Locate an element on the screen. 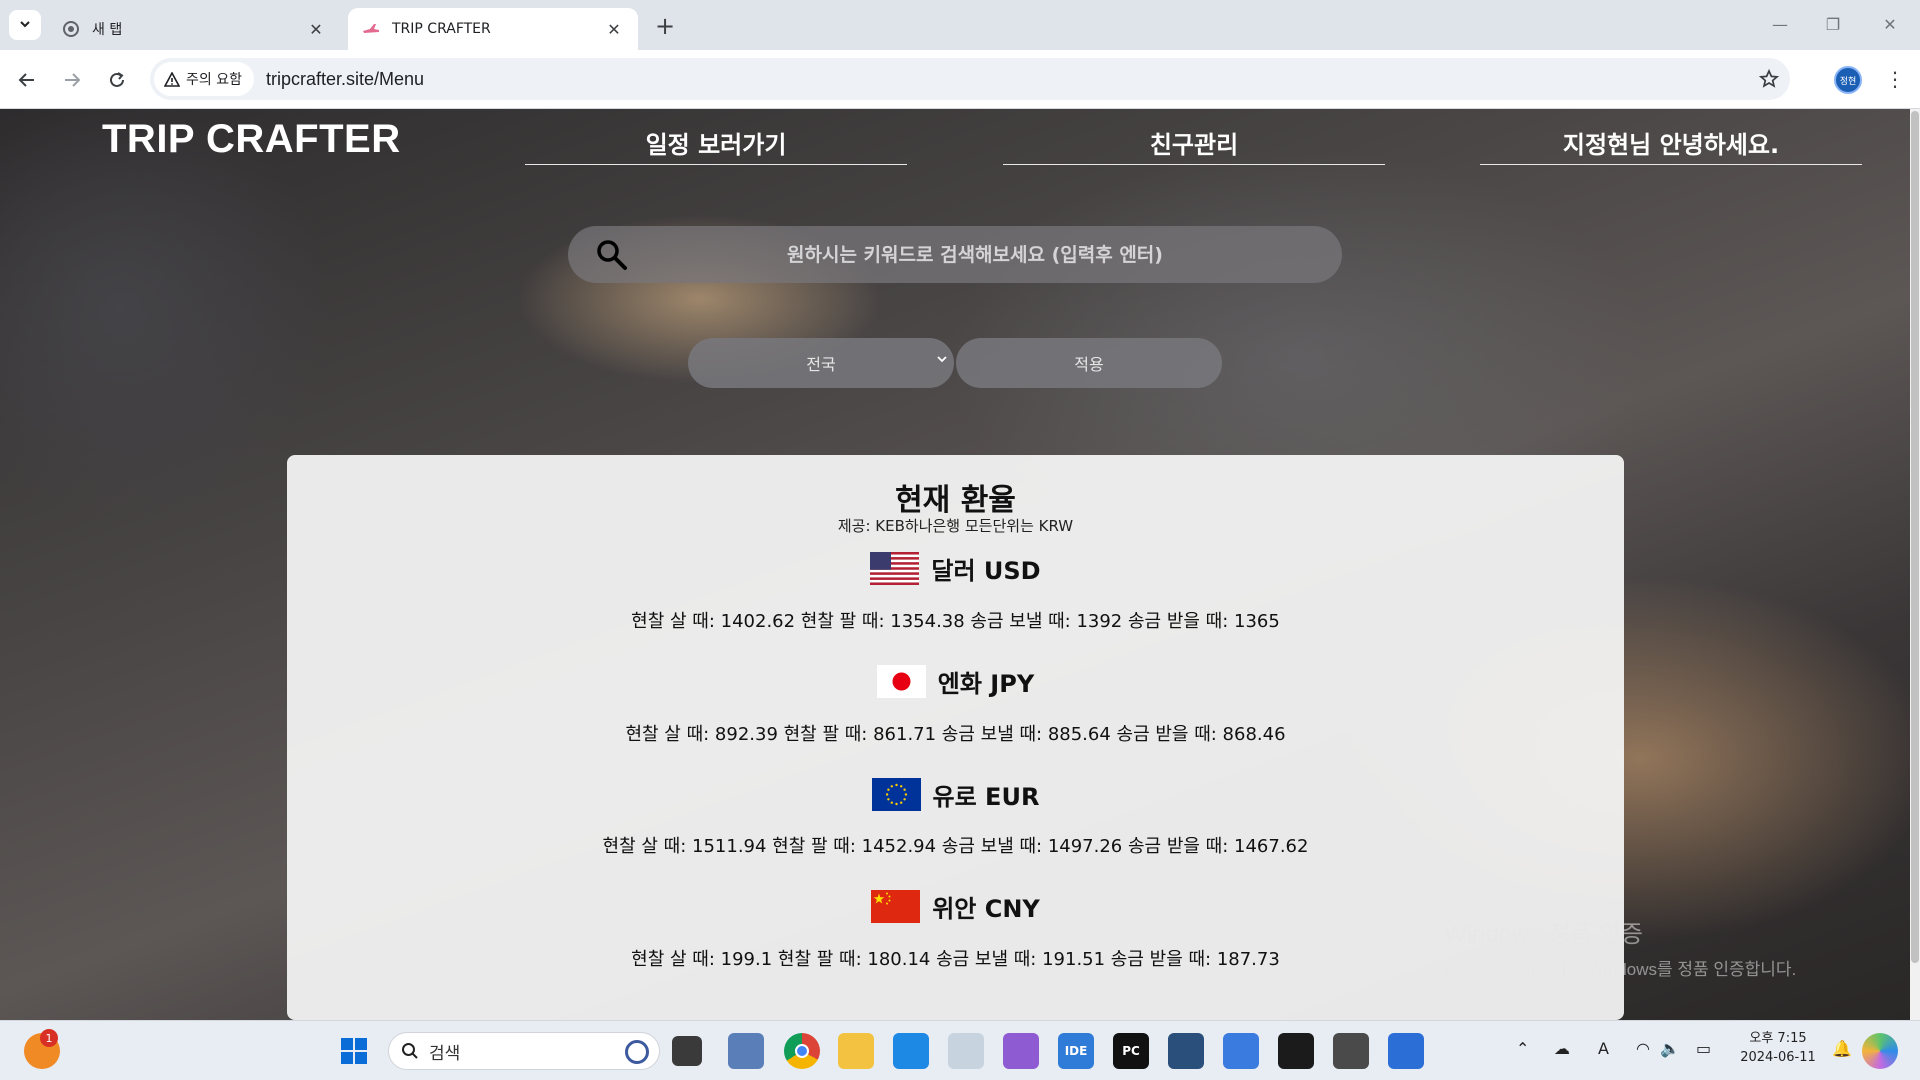 The height and width of the screenshot is (1080, 1920). apply-button: 적용 is located at coordinates (1089, 363).